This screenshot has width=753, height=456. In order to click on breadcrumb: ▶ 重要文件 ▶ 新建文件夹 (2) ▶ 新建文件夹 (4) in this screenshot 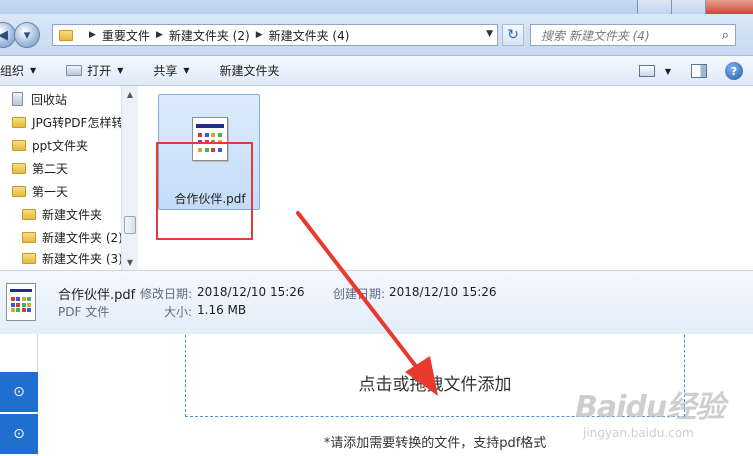, I will do `click(216, 35)`.